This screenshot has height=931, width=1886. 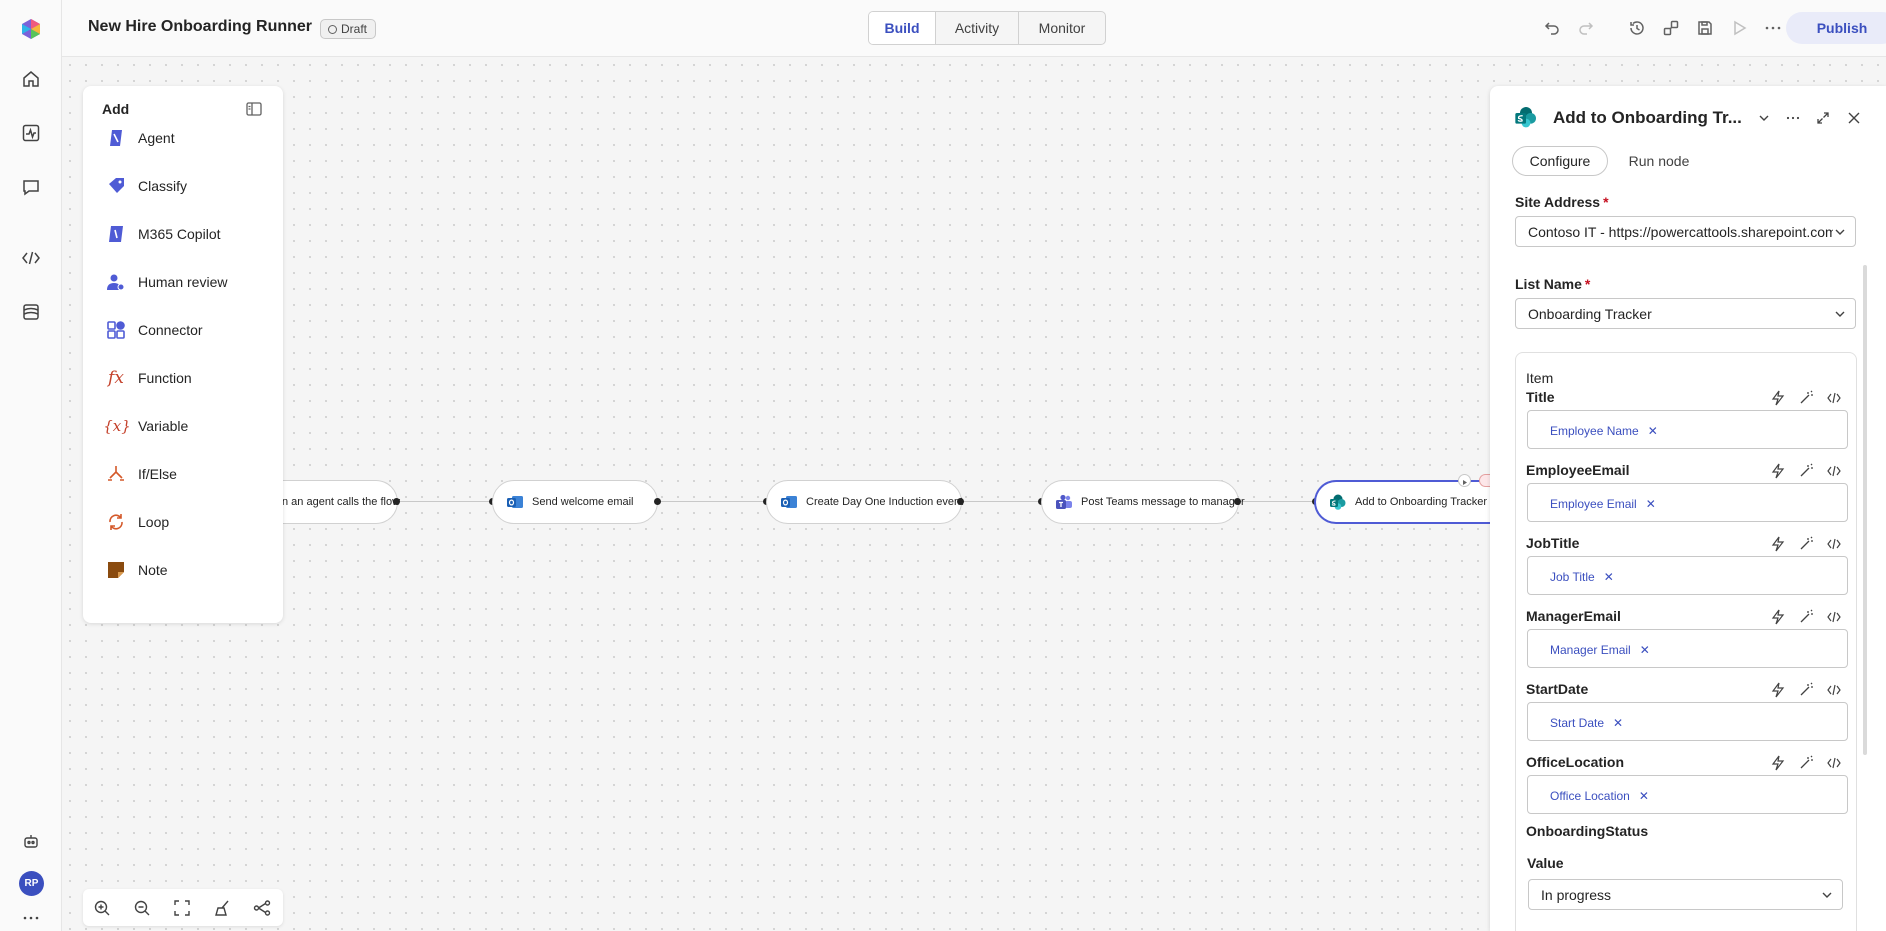 What do you see at coordinates (1739, 28) in the screenshot?
I see `run-icon` at bounding box center [1739, 28].